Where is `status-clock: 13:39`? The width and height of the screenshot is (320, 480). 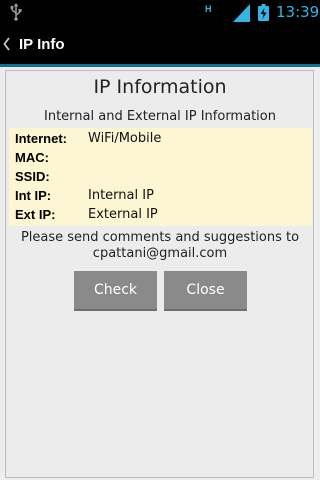 status-clock: 13:39 is located at coordinates (298, 12).